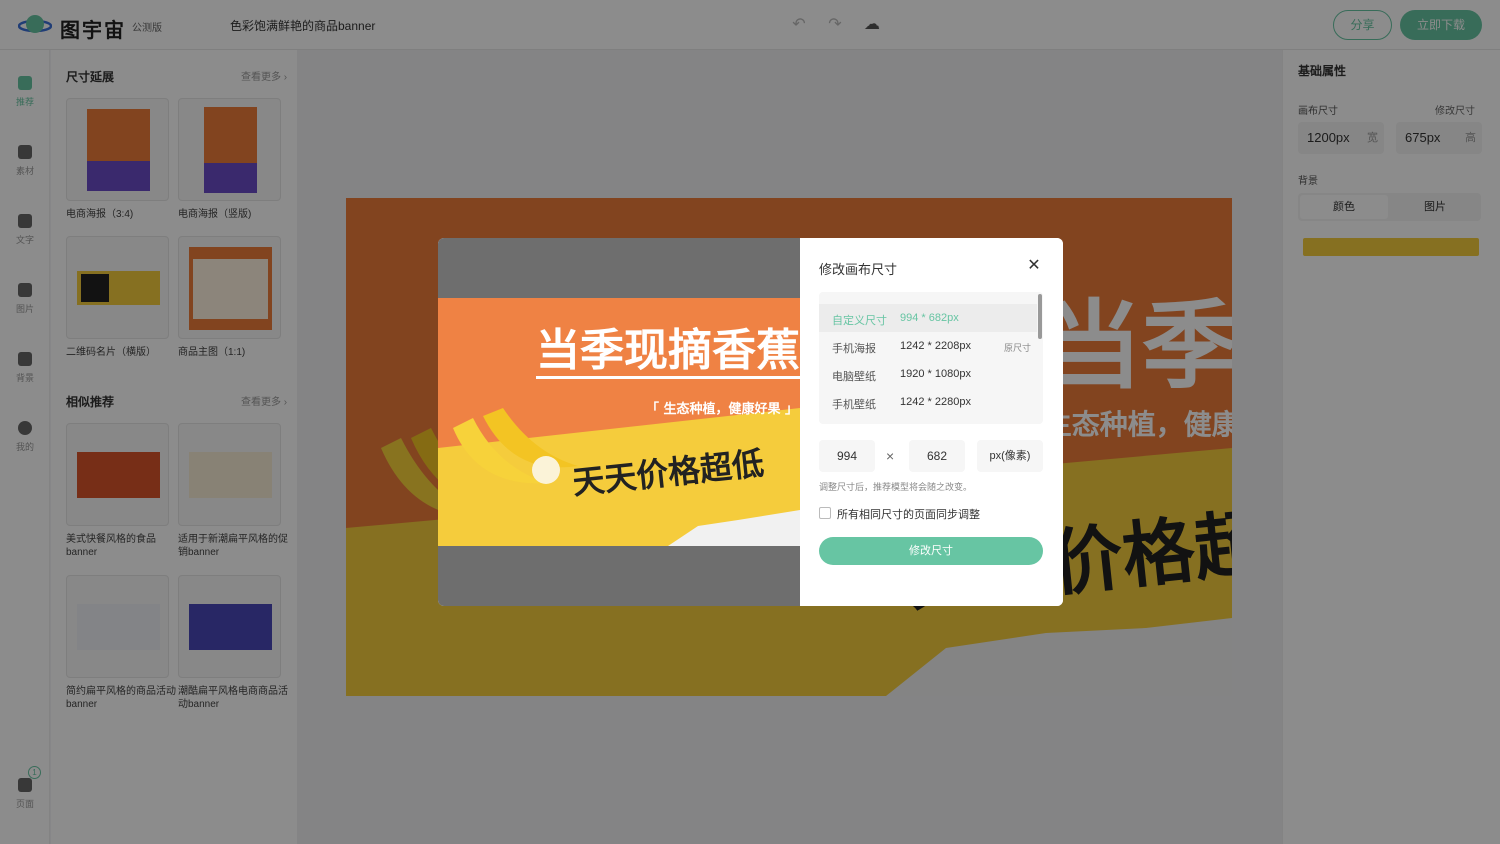  I want to click on sync-pages-checkbox, so click(825, 513).